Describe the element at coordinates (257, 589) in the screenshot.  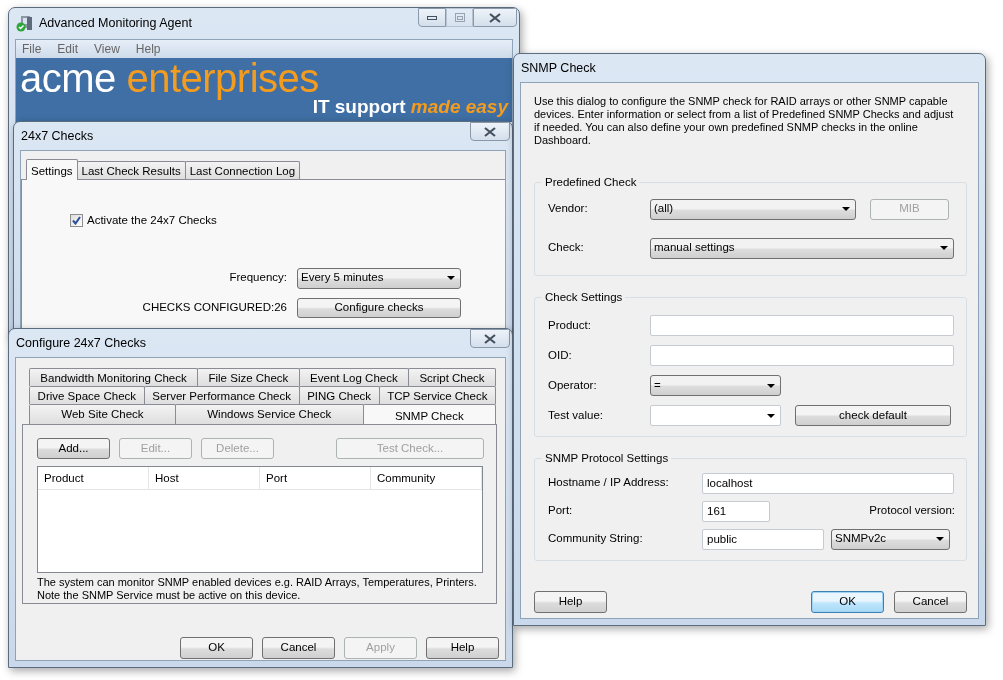
I see `note-text: The system can monitor SNMP enabled devices e.g. RAID Arrays, Temperatures, Printers. Note the SNMP Service must be active on this device.` at that location.